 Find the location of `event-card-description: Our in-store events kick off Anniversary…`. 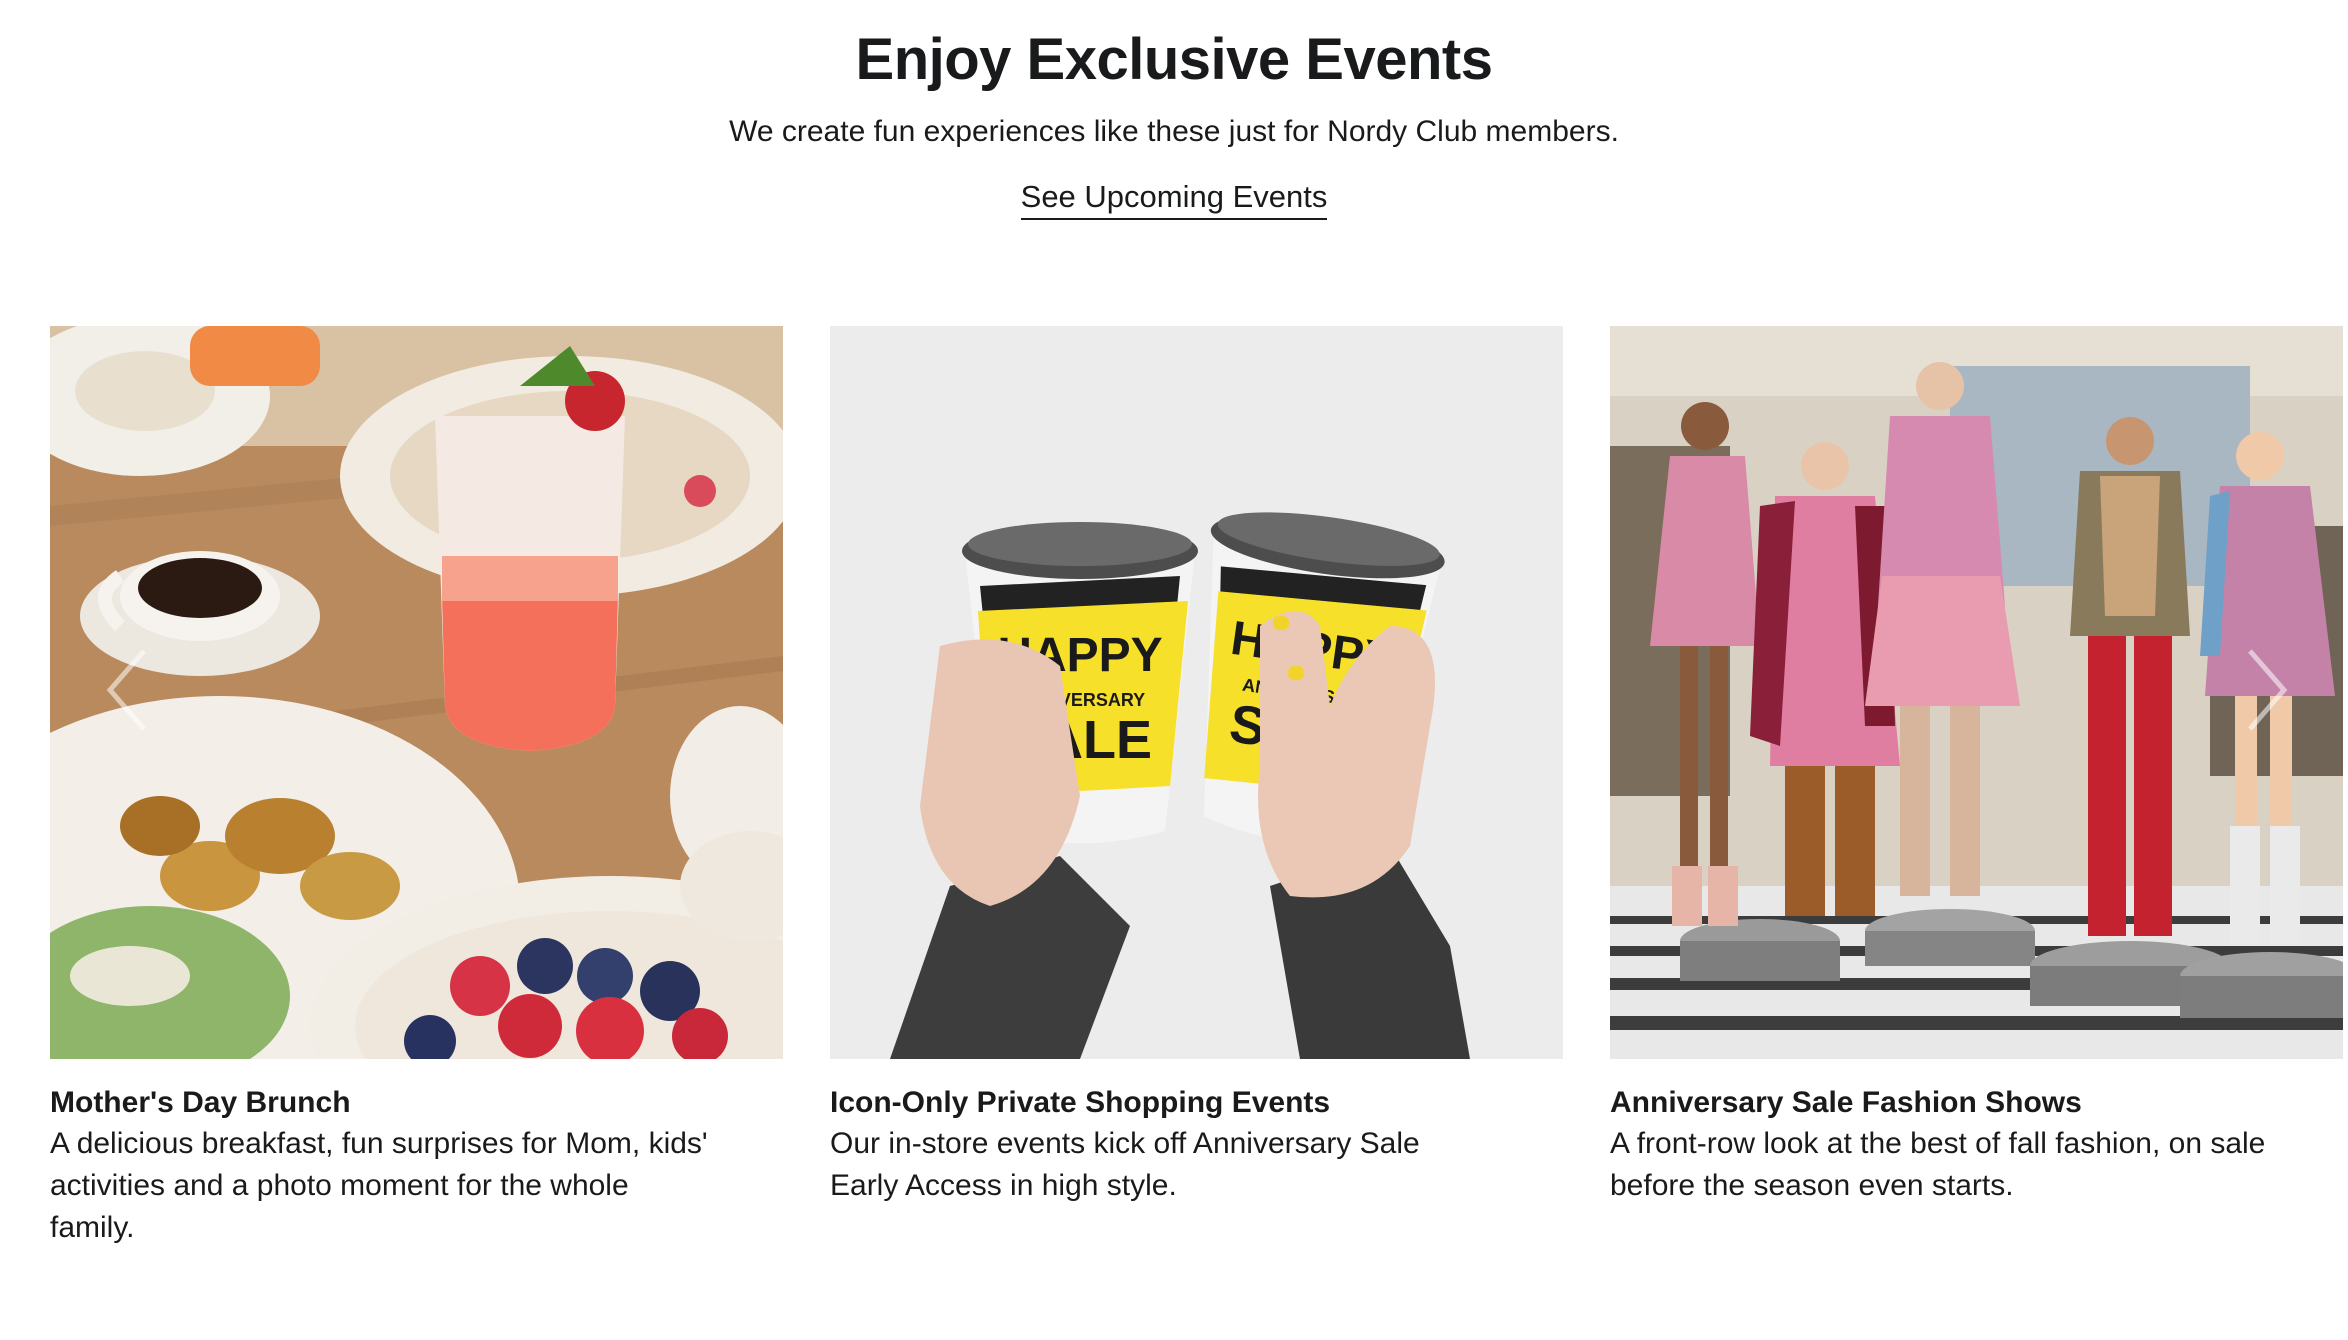

event-card-description: Our in-store events kick off Anniversary… is located at coordinates (1125, 1164).